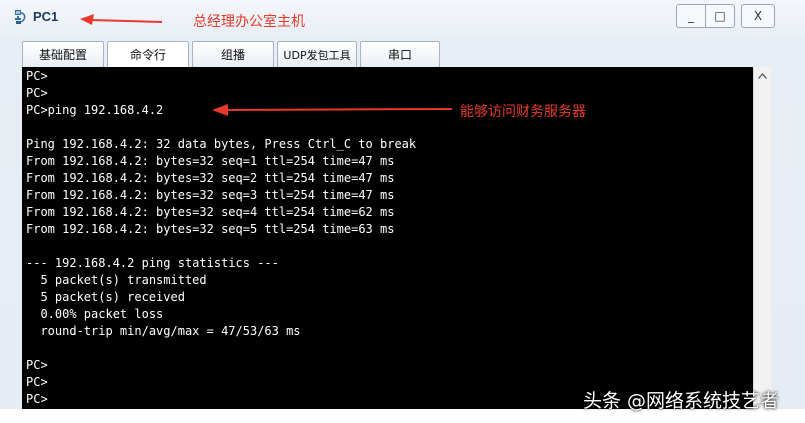 The height and width of the screenshot is (423, 805). Describe the element at coordinates (163, 331) in the screenshot. I see `terminal-line: round-trip min/avg/max = 47/53/63 ms` at that location.